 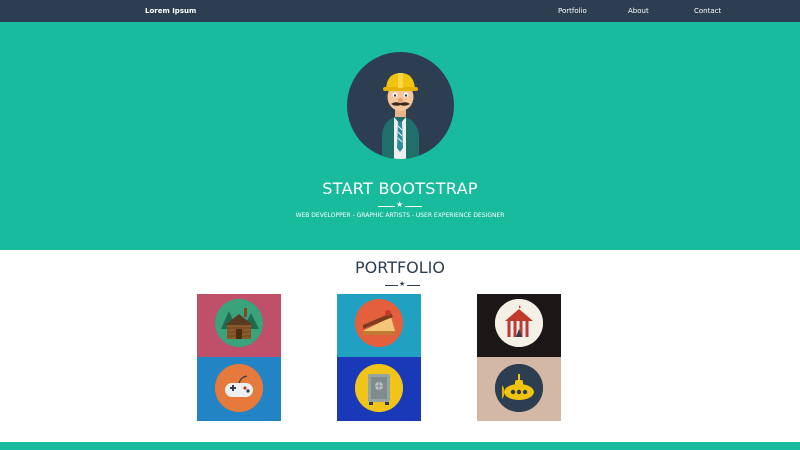 I want to click on nav-link-portfolio: Portfolio, so click(x=572, y=11).